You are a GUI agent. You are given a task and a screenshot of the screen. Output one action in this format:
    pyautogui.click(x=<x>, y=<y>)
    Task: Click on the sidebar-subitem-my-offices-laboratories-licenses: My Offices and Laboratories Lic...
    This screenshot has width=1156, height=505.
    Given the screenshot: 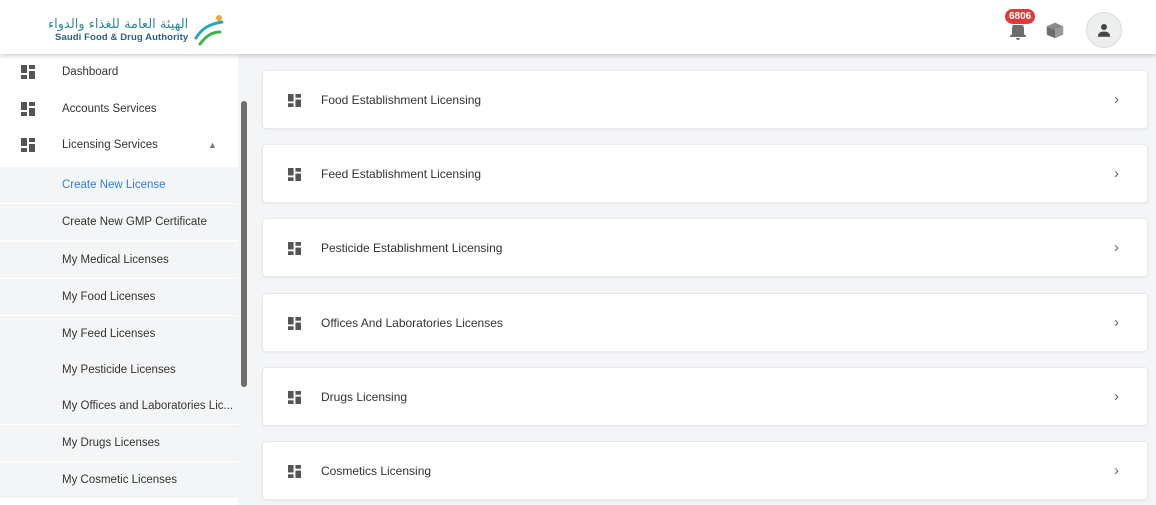 What is the action you would take?
    pyautogui.click(x=119, y=406)
    